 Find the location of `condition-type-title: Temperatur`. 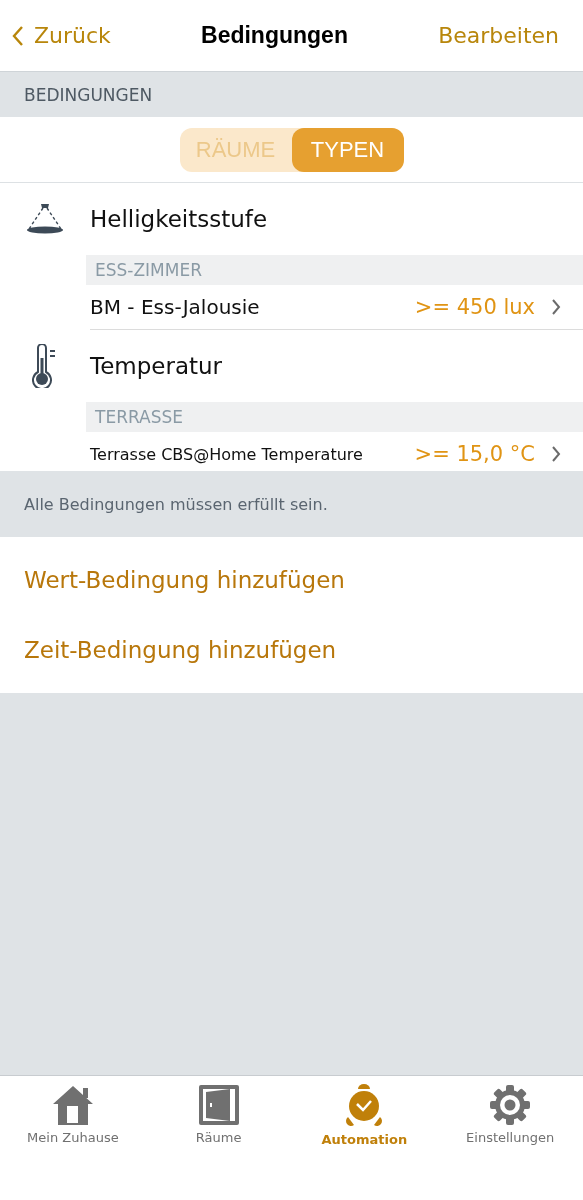

condition-type-title: Temperatur is located at coordinates (156, 366).